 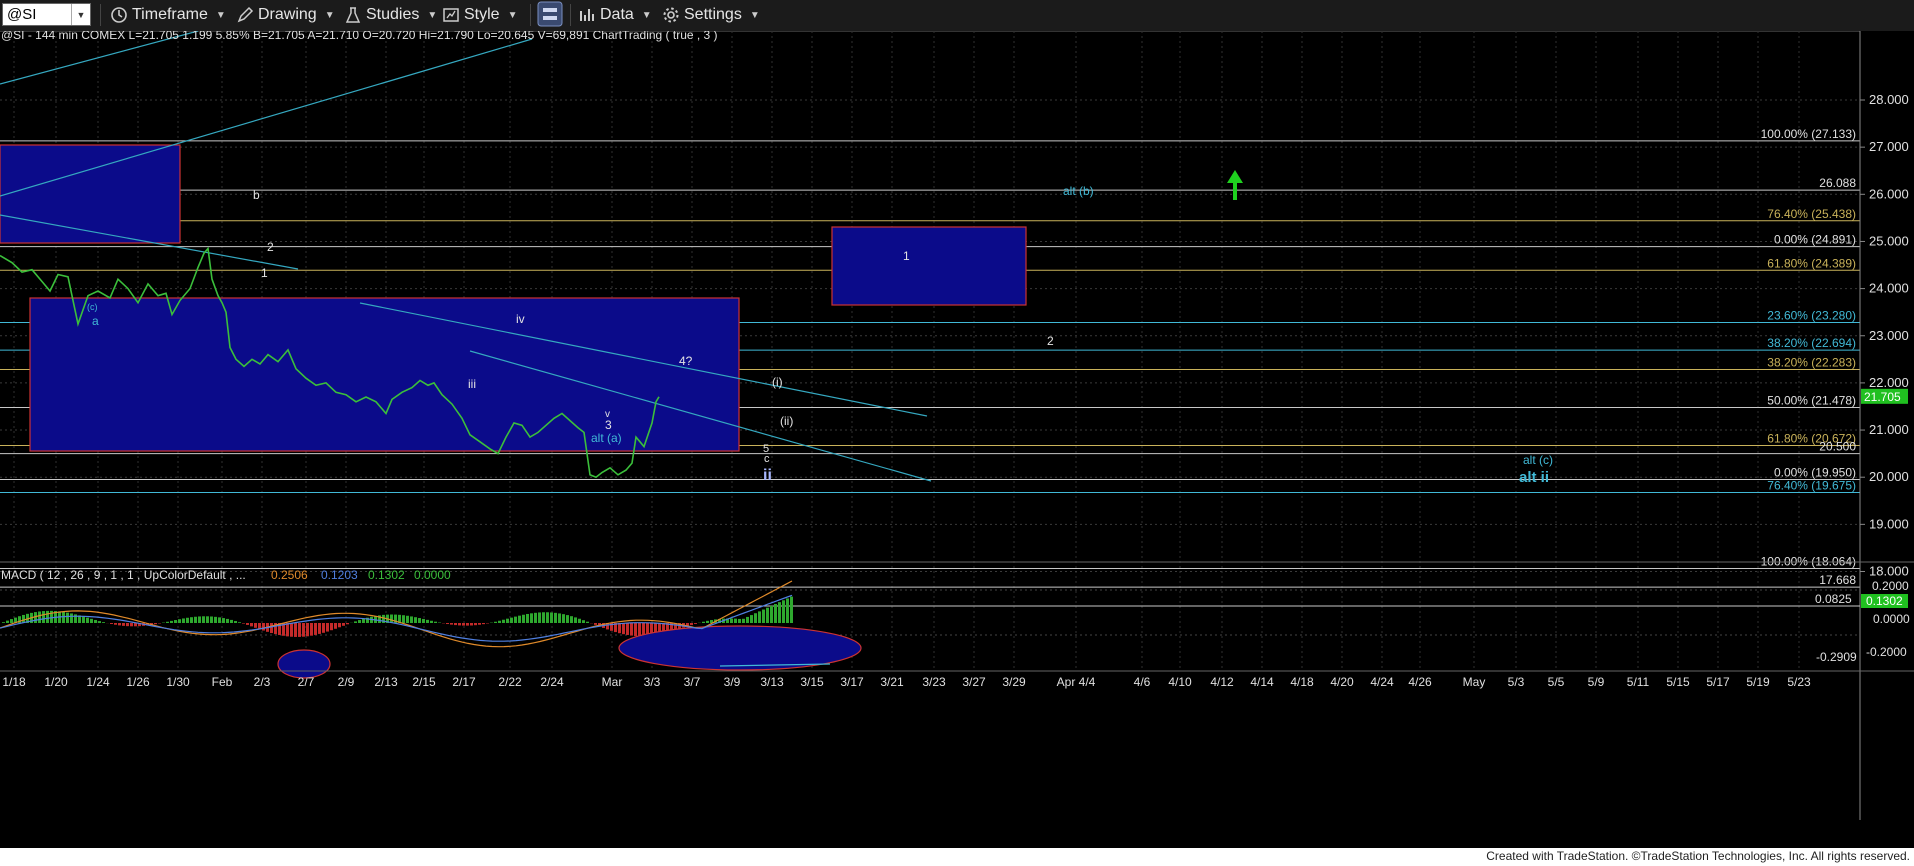 What do you see at coordinates (929, 266) in the screenshot?
I see `target-box` at bounding box center [929, 266].